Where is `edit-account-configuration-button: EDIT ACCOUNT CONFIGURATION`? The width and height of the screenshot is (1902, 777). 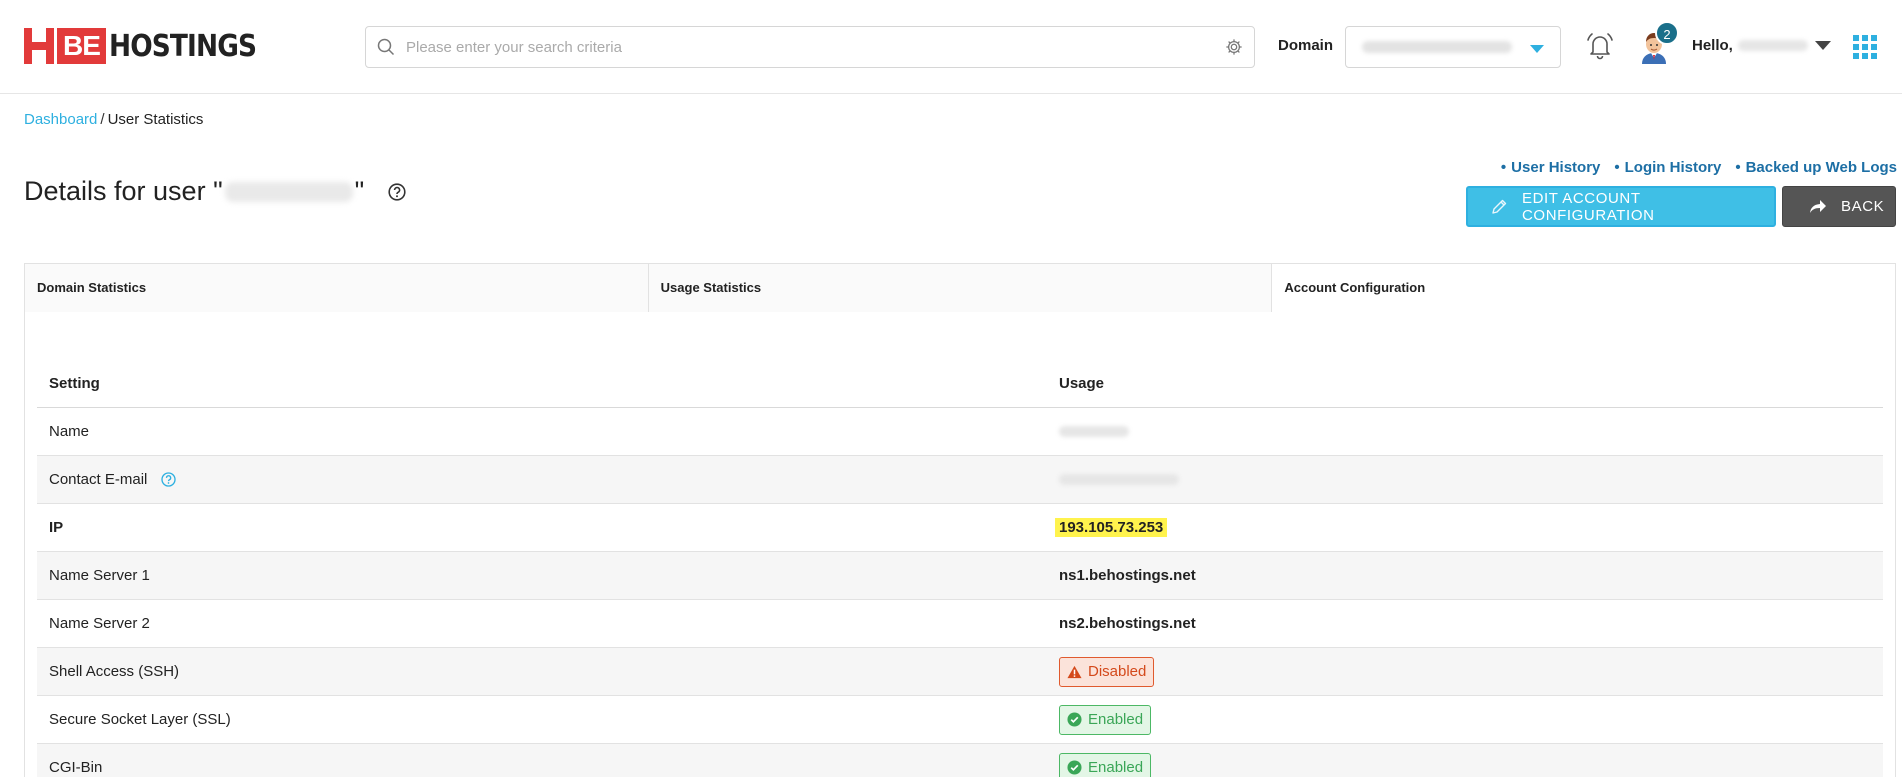 edit-account-configuration-button: EDIT ACCOUNT CONFIGURATION is located at coordinates (1621, 206).